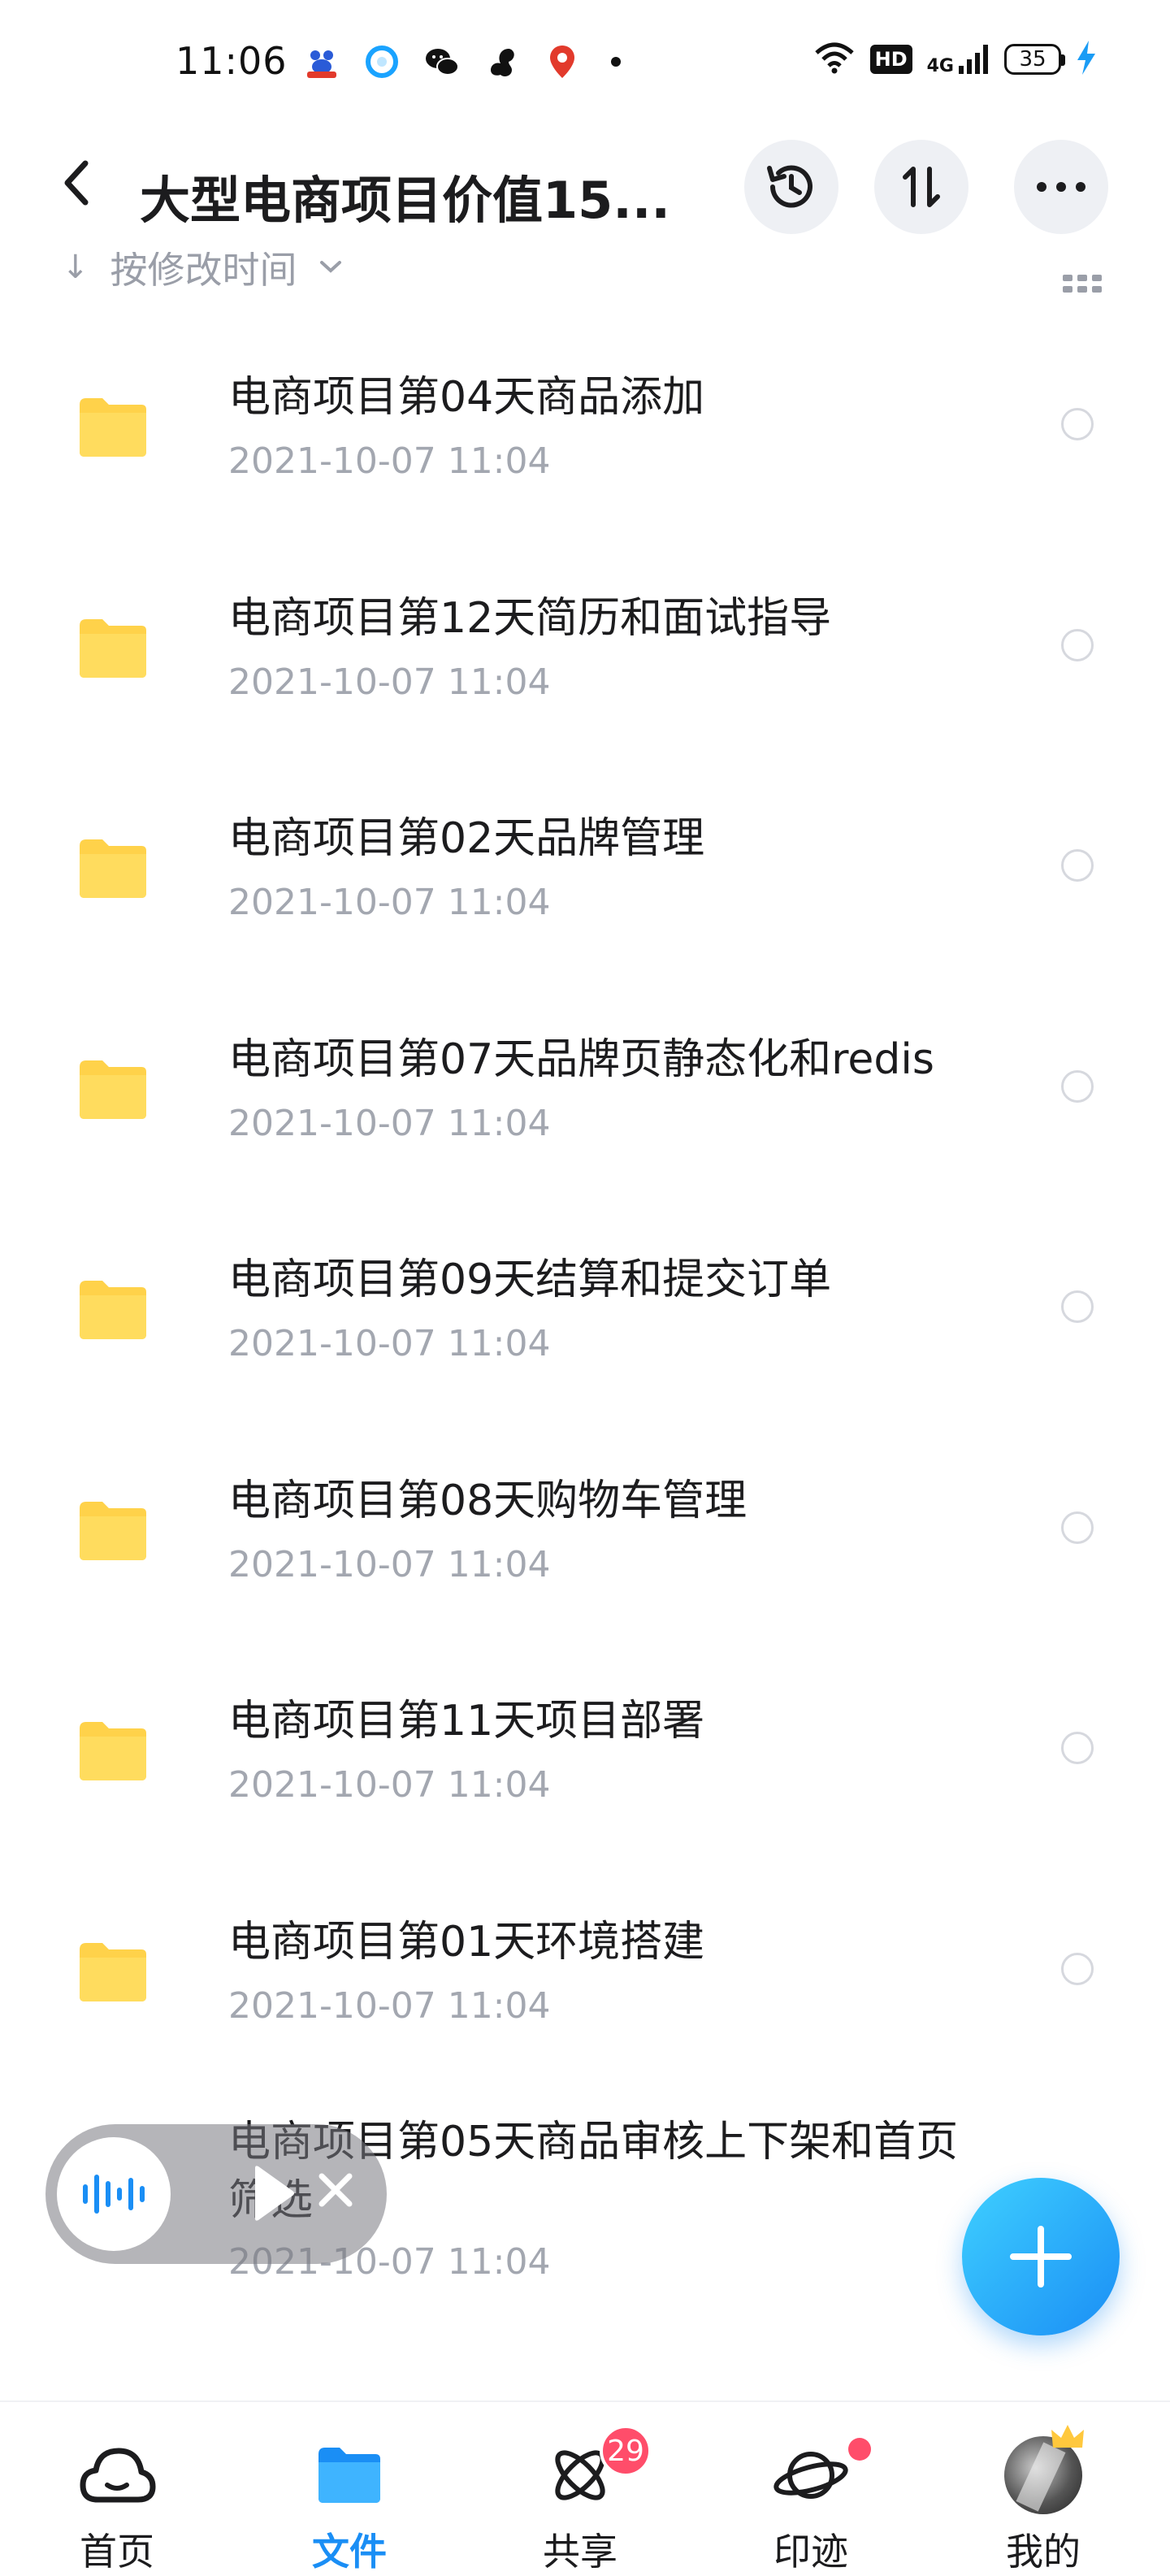  What do you see at coordinates (959, 60) in the screenshot?
I see `cellular-signal-icon: 4G` at bounding box center [959, 60].